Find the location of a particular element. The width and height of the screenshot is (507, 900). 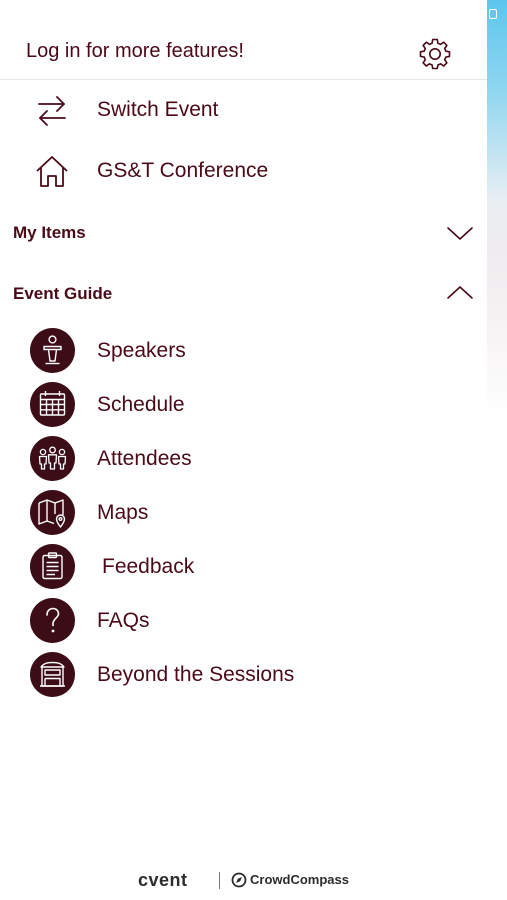

attendees-label: Attendees is located at coordinates (144, 458).